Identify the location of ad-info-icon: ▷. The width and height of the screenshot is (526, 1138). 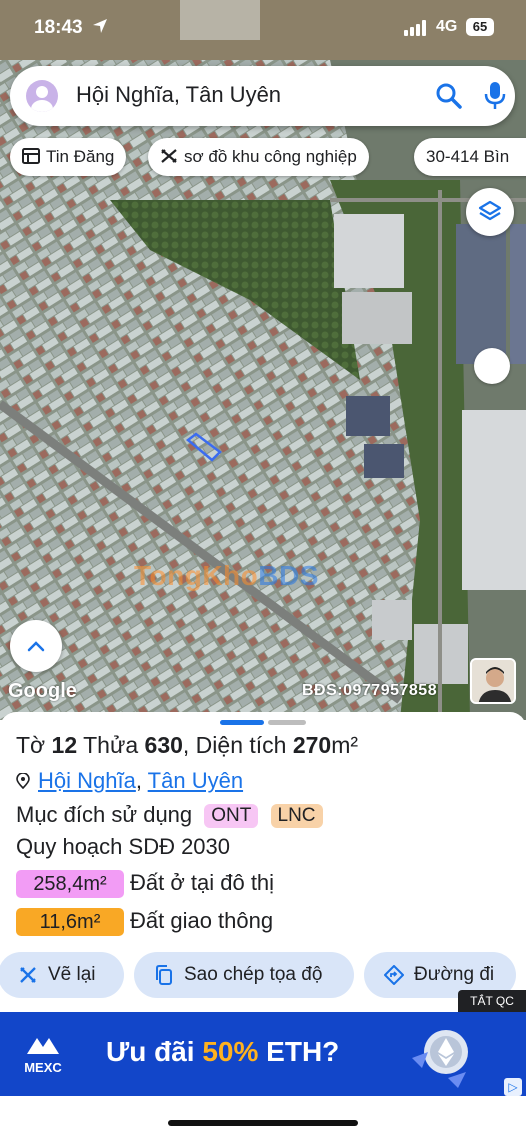
(513, 1087).